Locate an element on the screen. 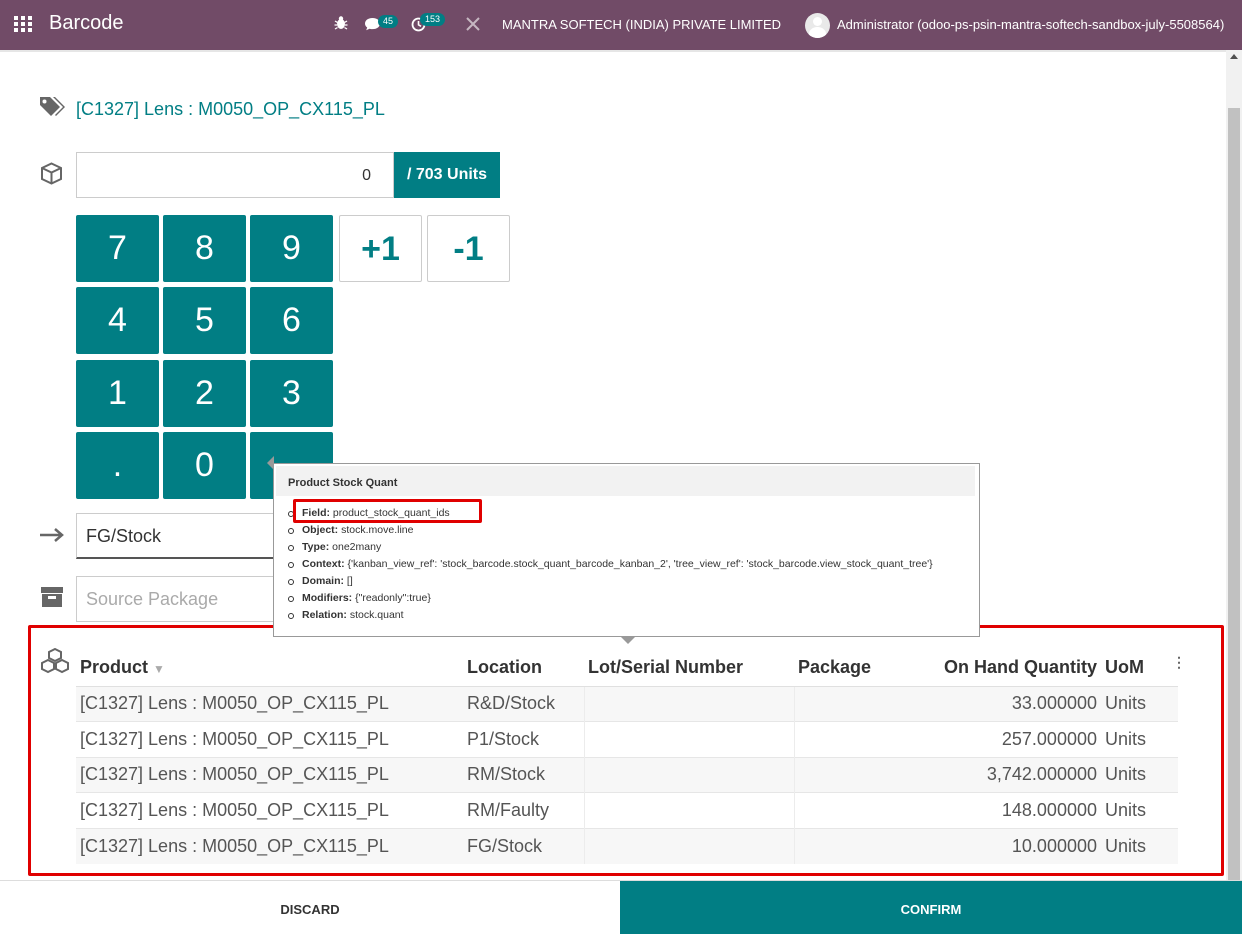  discard-button: DISCARD is located at coordinates (310, 907).